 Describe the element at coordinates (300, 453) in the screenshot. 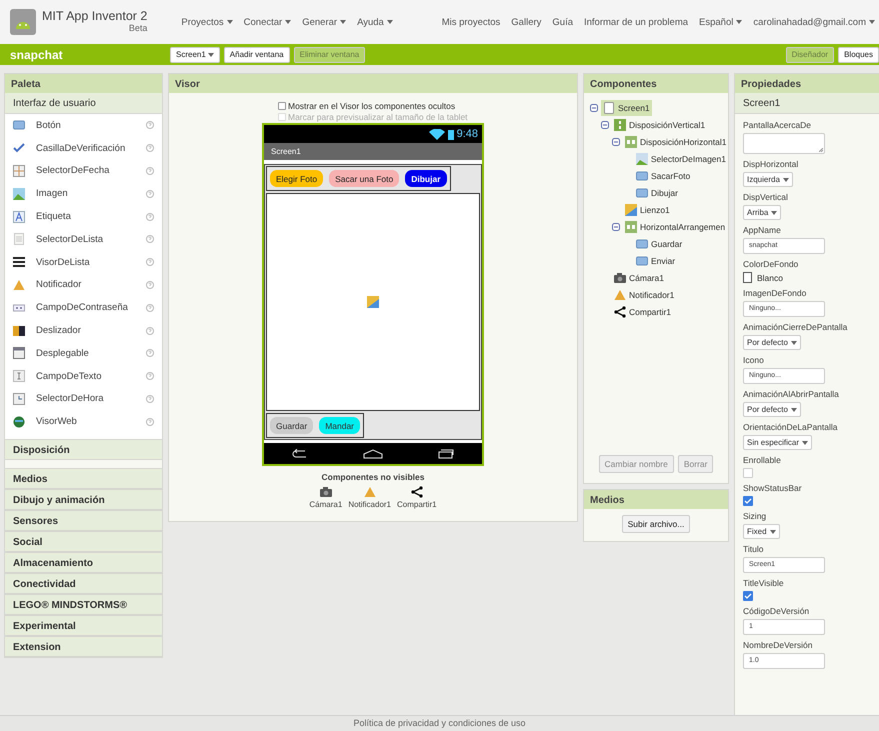

I see `back-icon` at that location.